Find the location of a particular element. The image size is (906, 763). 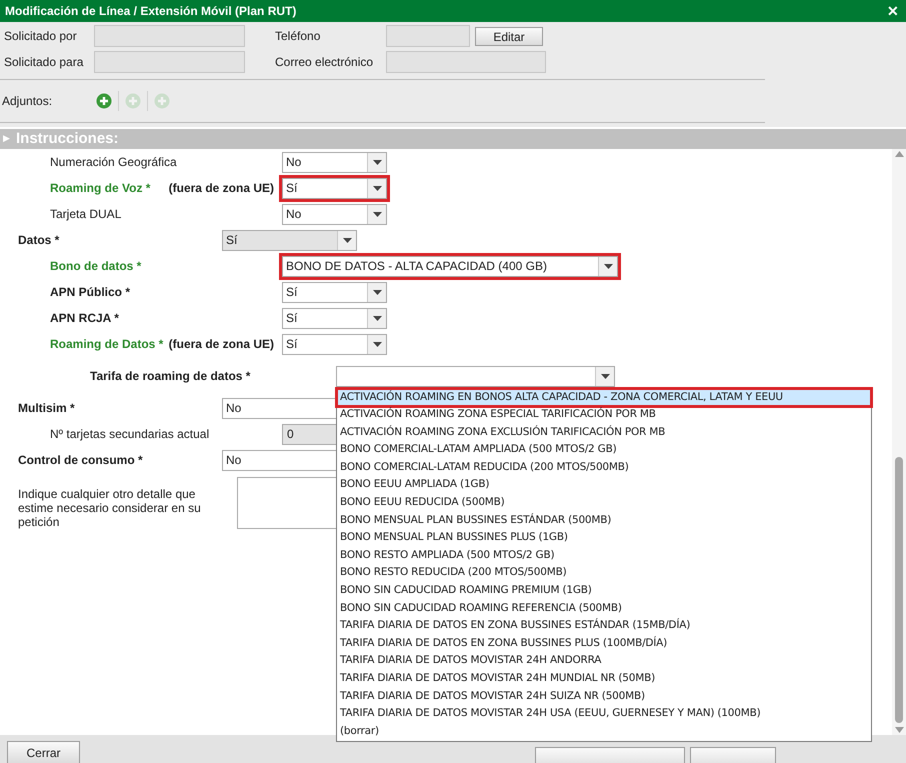

field-label: Roaming de Datos * is located at coordinates (107, 344).